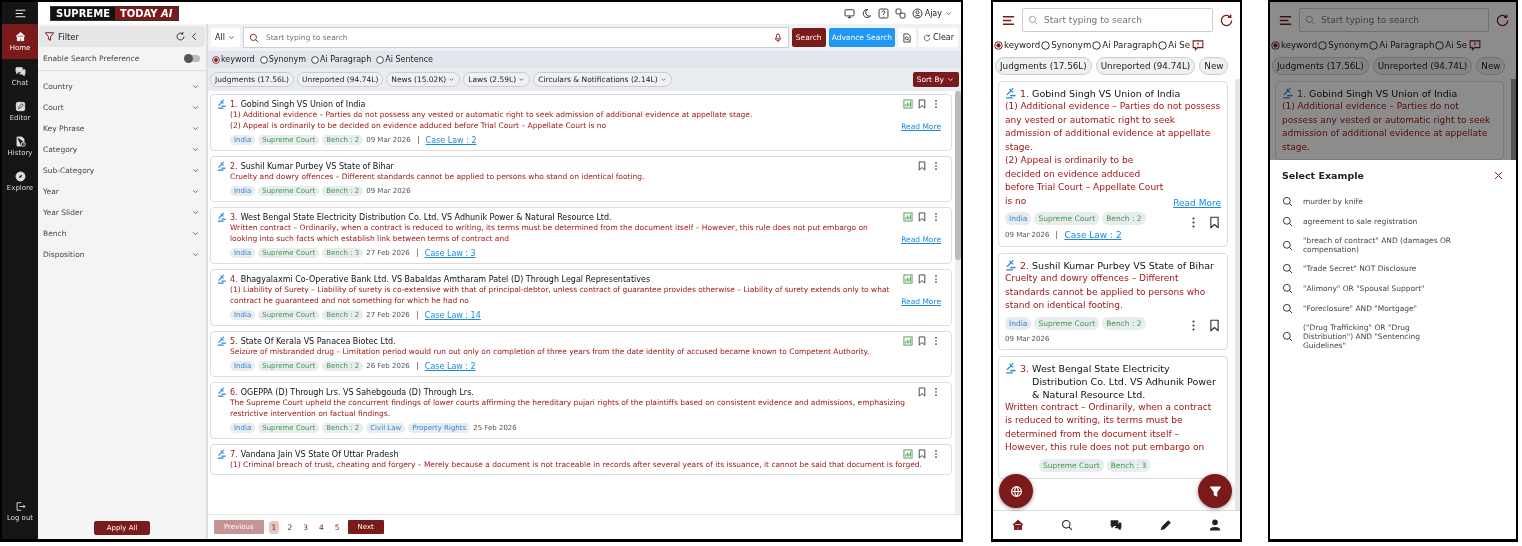 This screenshot has width=1522, height=546. I want to click on read-more-link: Read More, so click(1197, 203).